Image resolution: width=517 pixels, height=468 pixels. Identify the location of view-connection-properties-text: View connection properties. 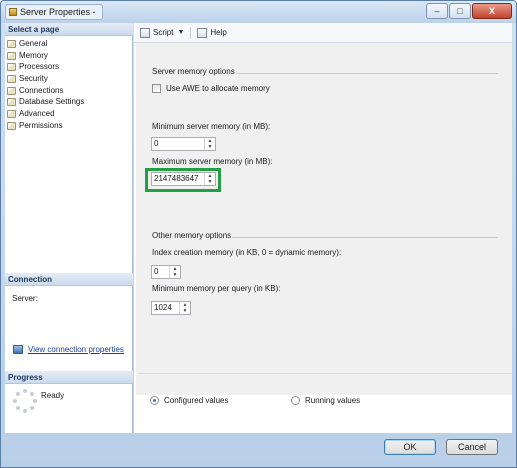
(76, 349).